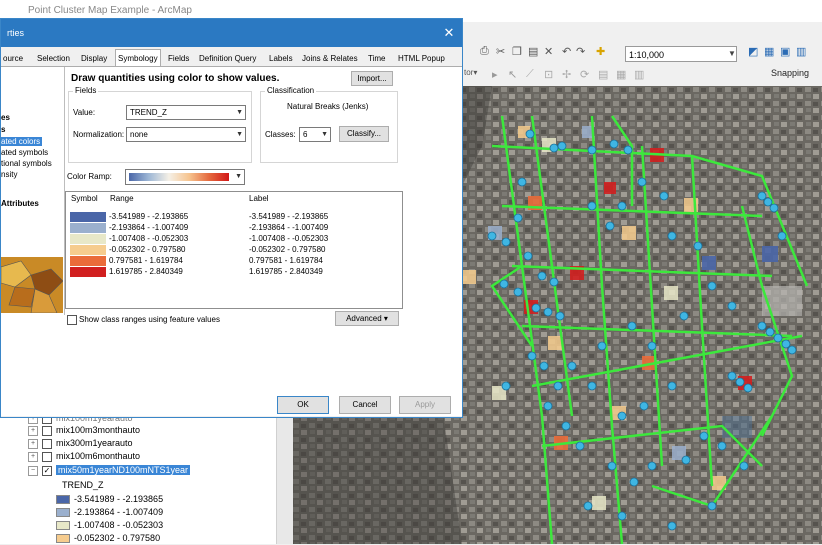  I want to click on ok-button: OK, so click(303, 405).